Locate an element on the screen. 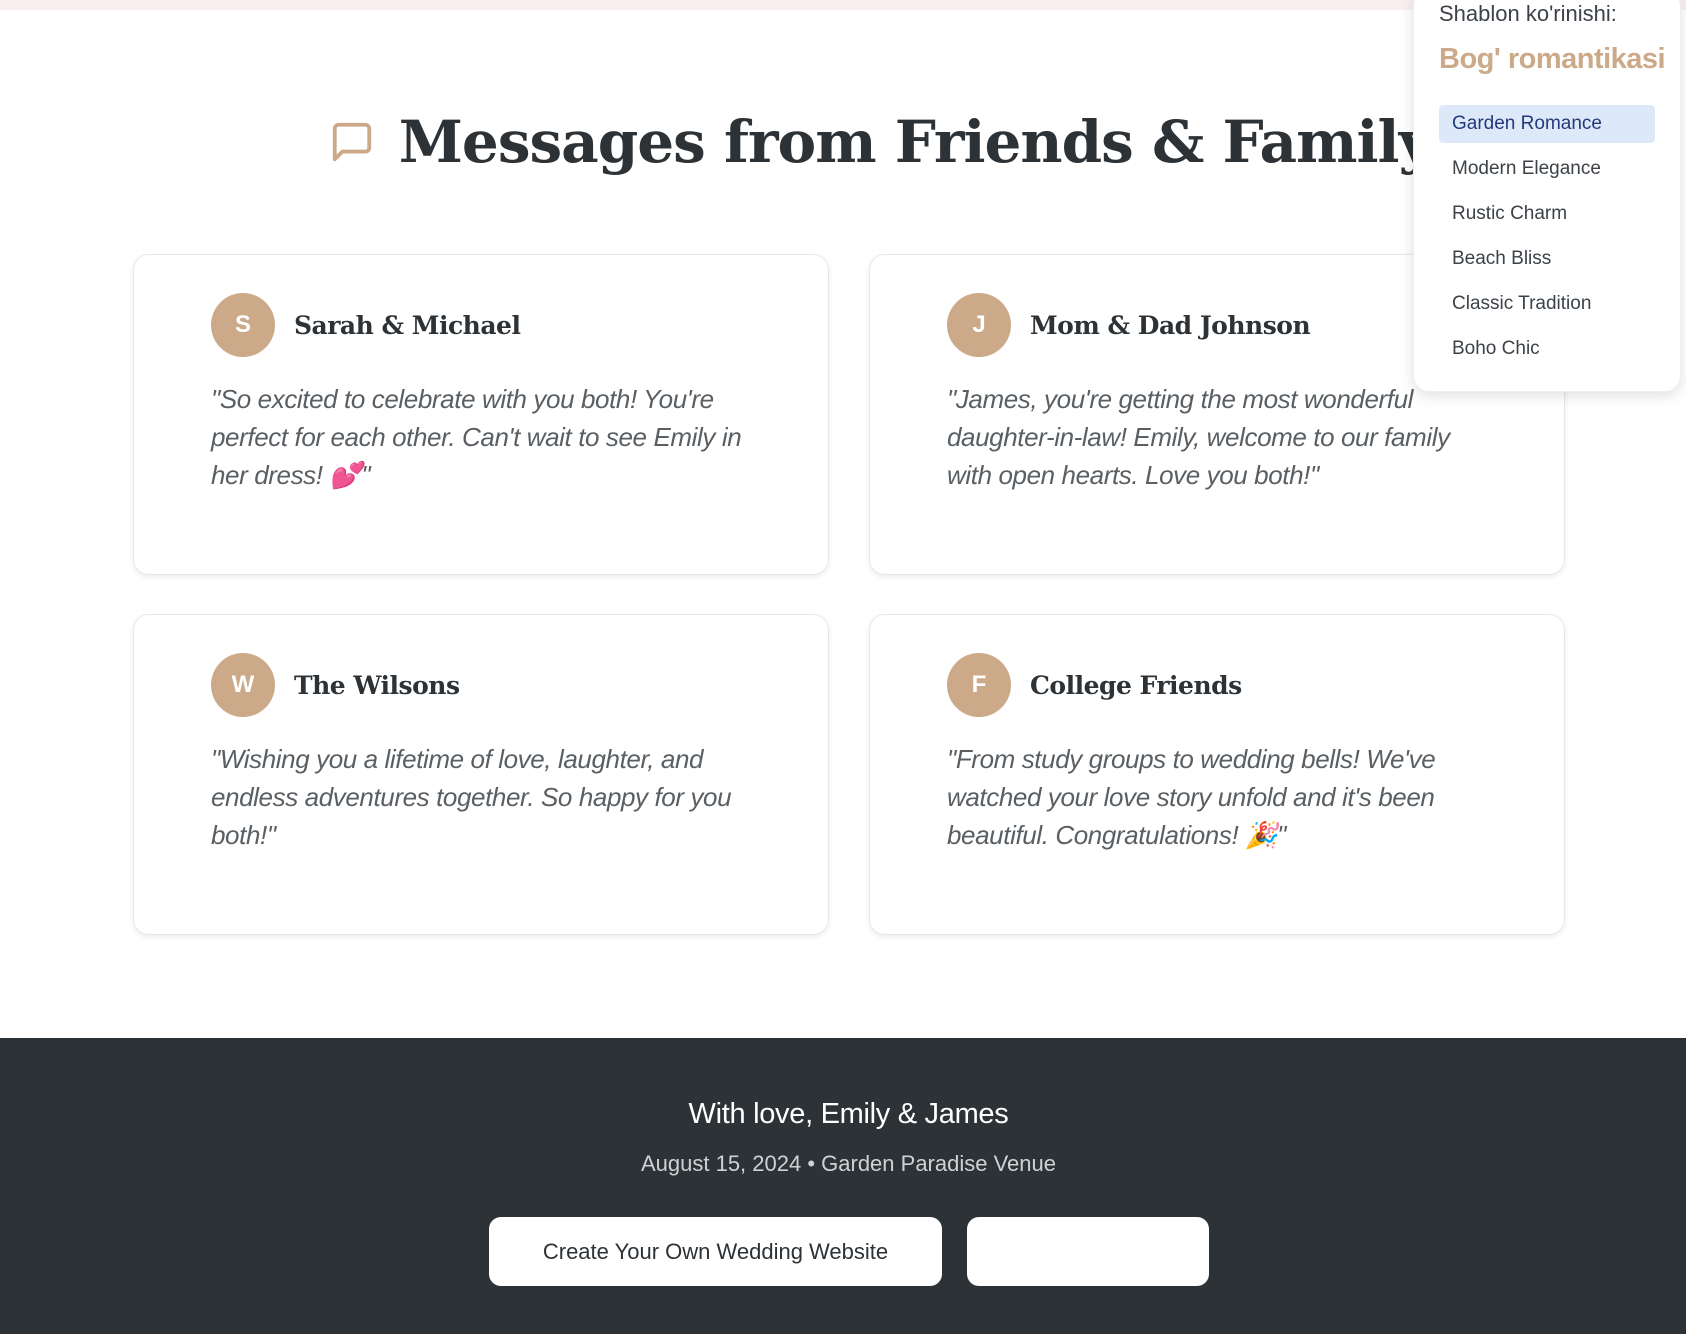 The width and height of the screenshot is (1686, 1334). template-option-beach-bliss: Beach Bliss is located at coordinates (1547, 259).